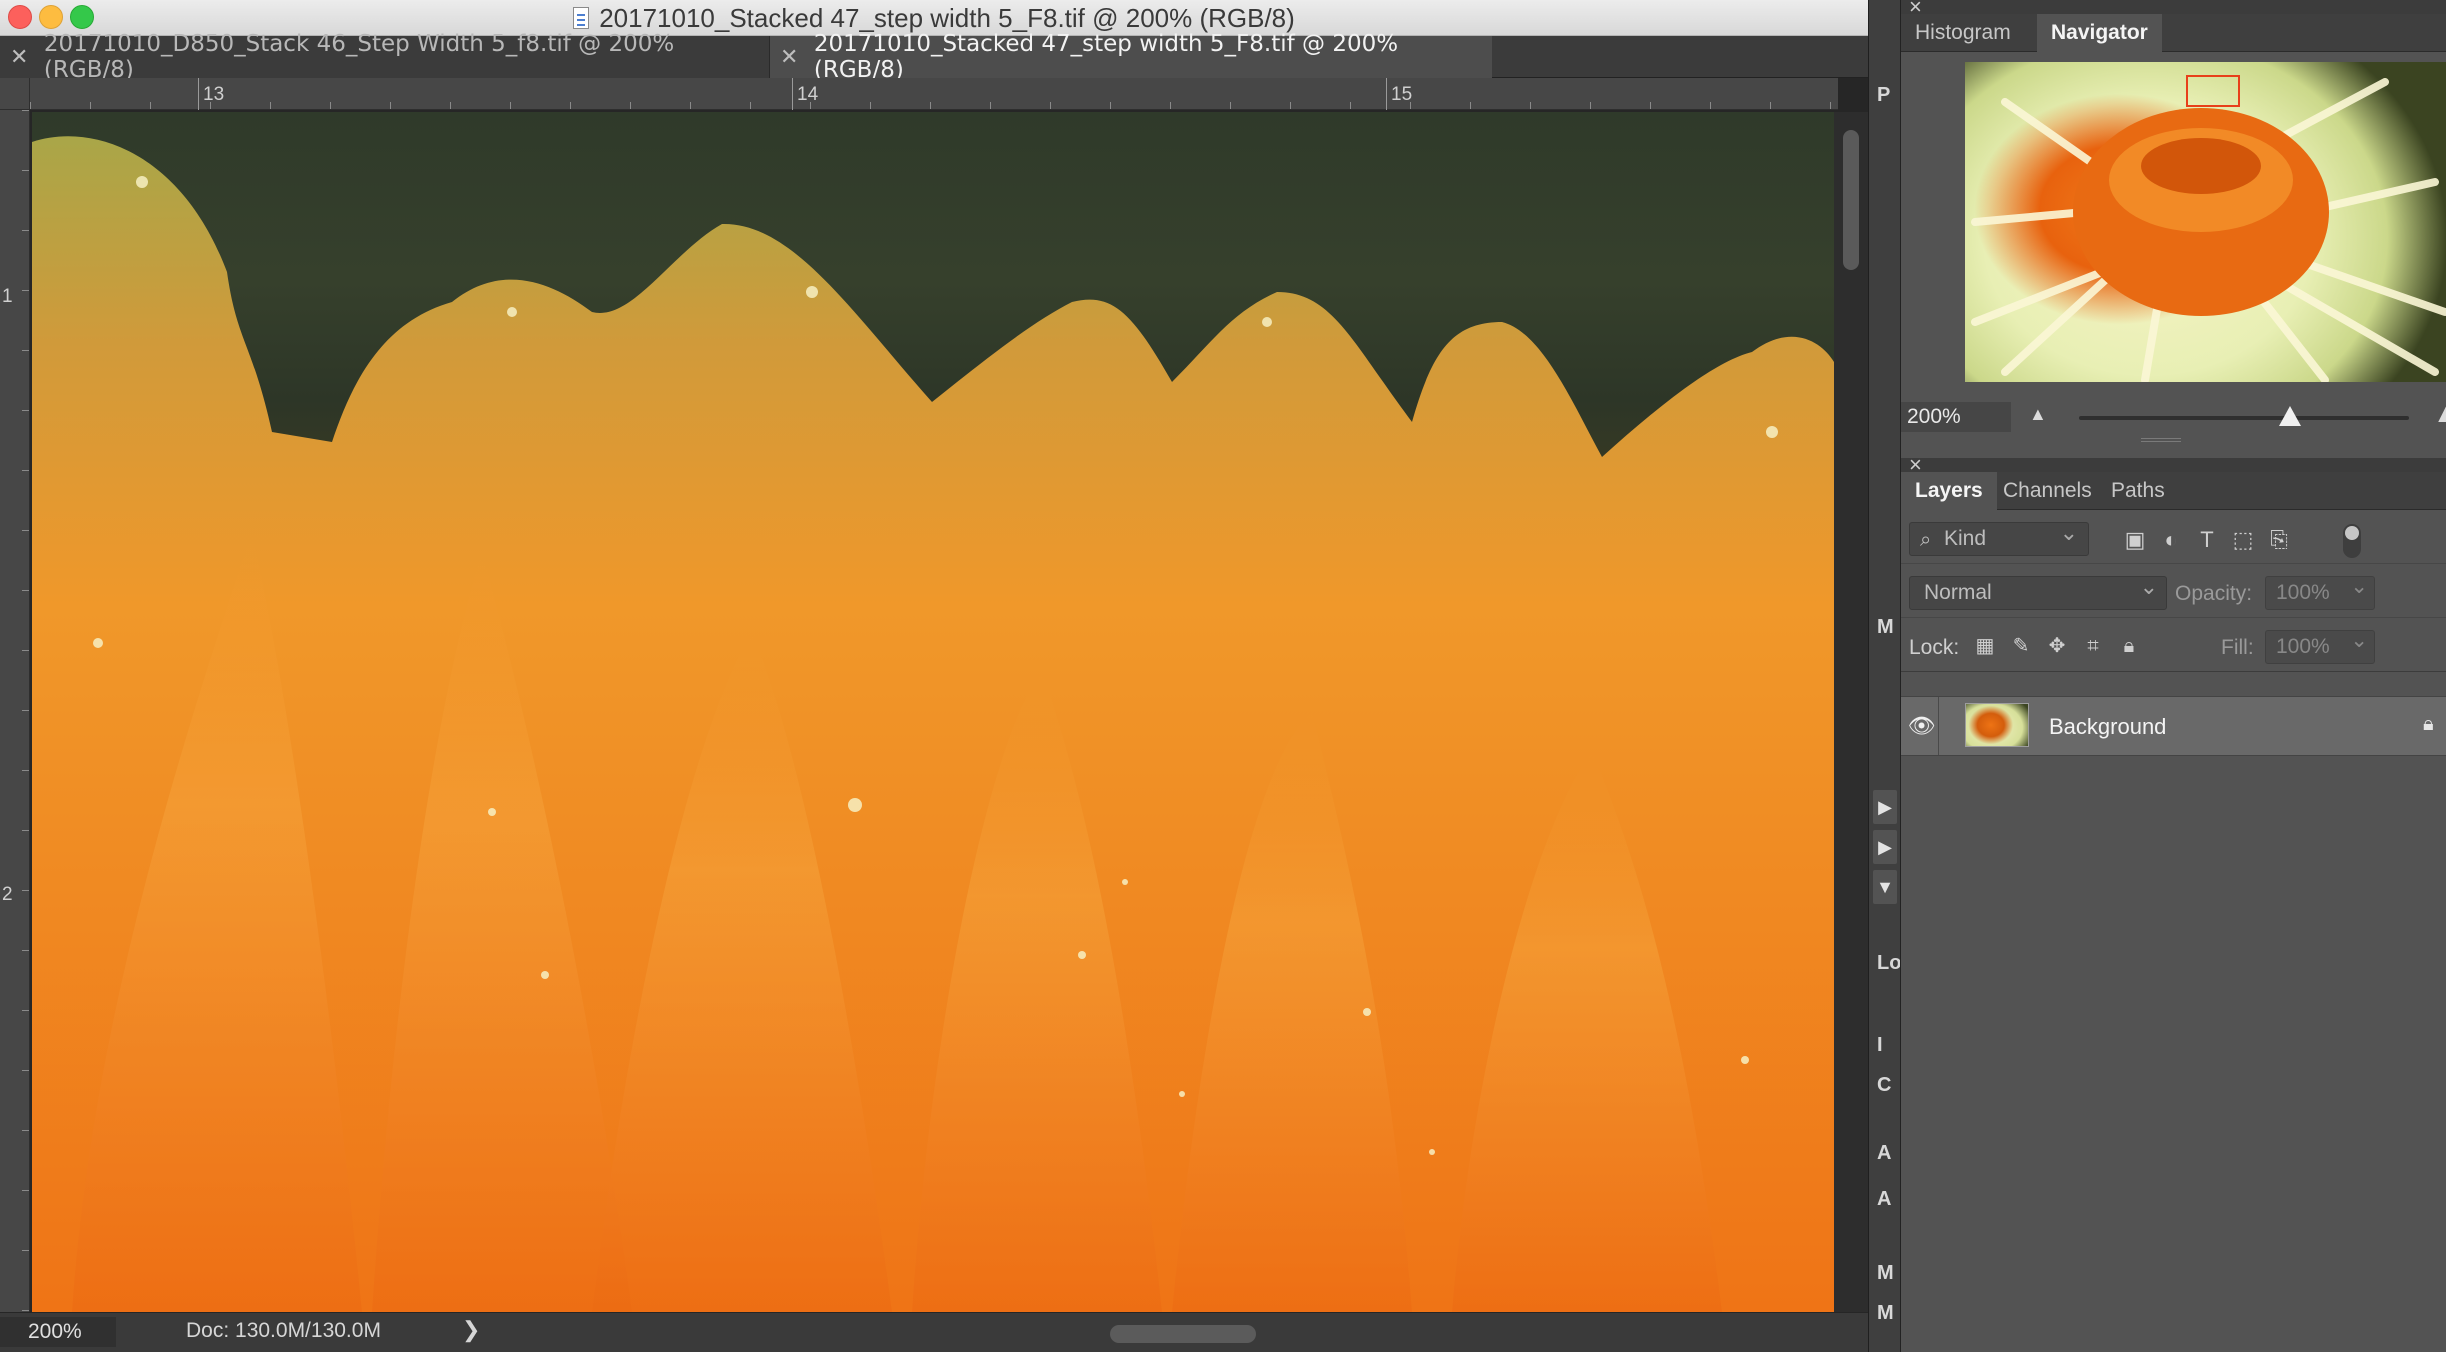  I want to click on layer-name: Background, so click(2107, 727).